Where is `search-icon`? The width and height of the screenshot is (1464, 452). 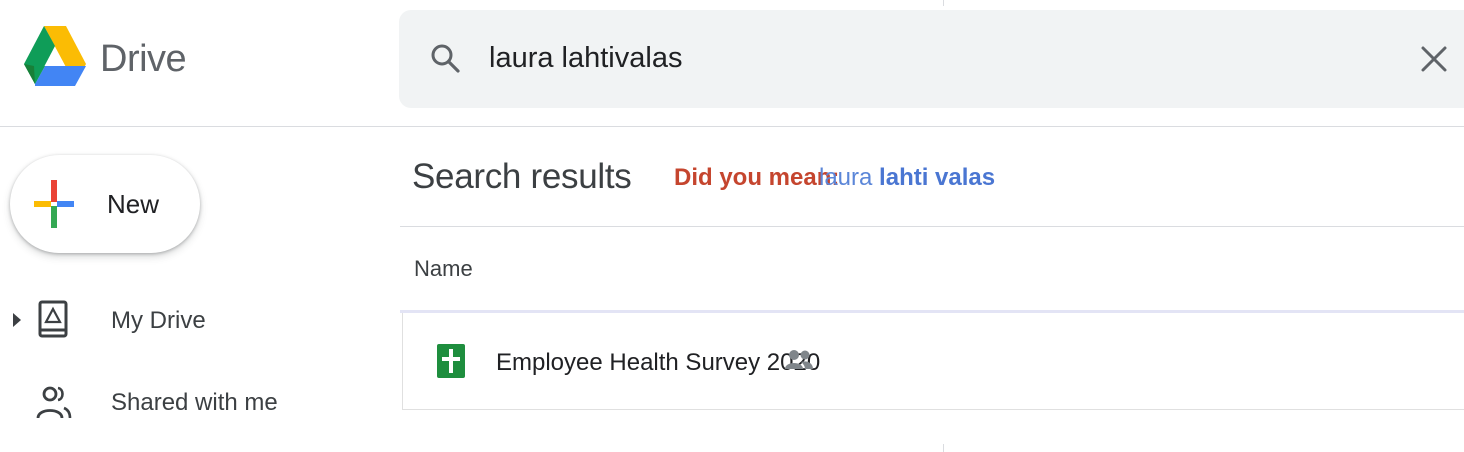
search-icon is located at coordinates (445, 58).